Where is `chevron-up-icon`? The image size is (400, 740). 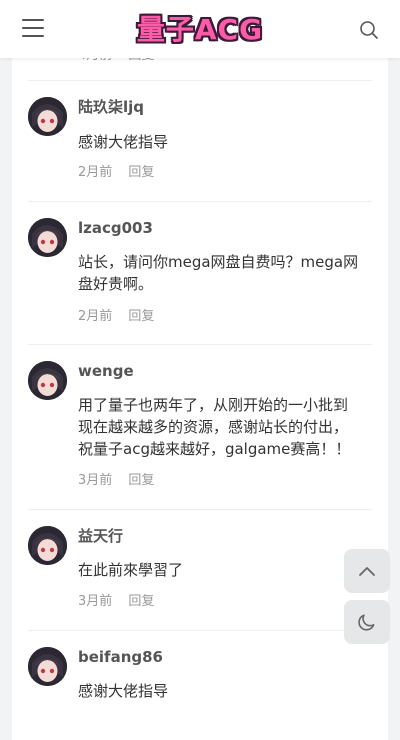 chevron-up-icon is located at coordinates (367, 571).